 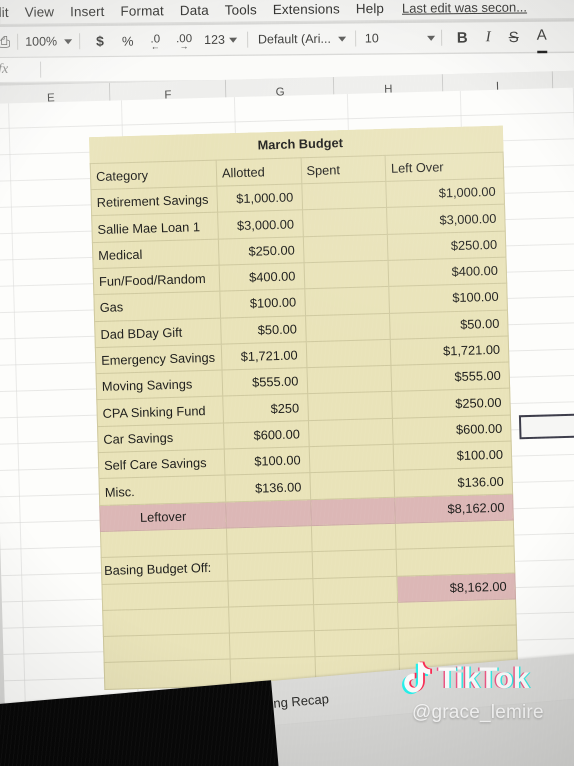 I want to click on cell-category: Medical, so click(x=156, y=253).